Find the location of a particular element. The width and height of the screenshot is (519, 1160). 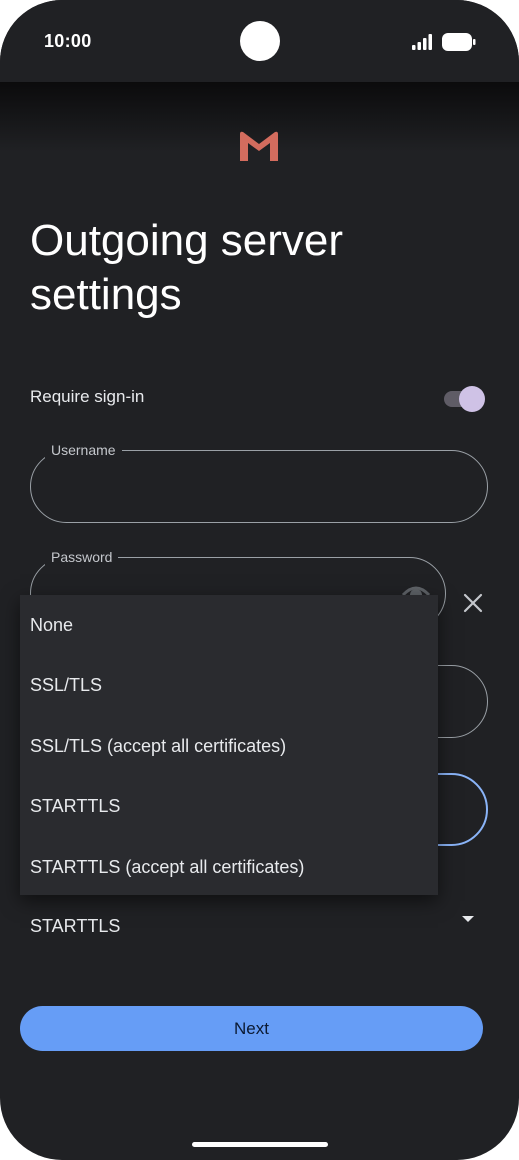

mail-logo-icon is located at coordinates (259, 146).